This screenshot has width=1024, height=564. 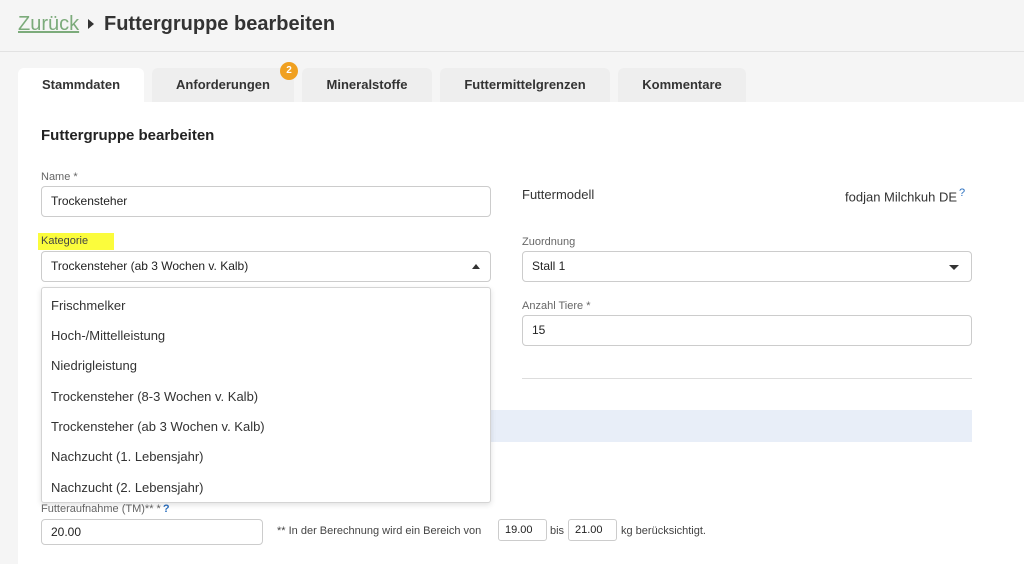 I want to click on zuordnung-label: Zuordnung, so click(x=549, y=242).